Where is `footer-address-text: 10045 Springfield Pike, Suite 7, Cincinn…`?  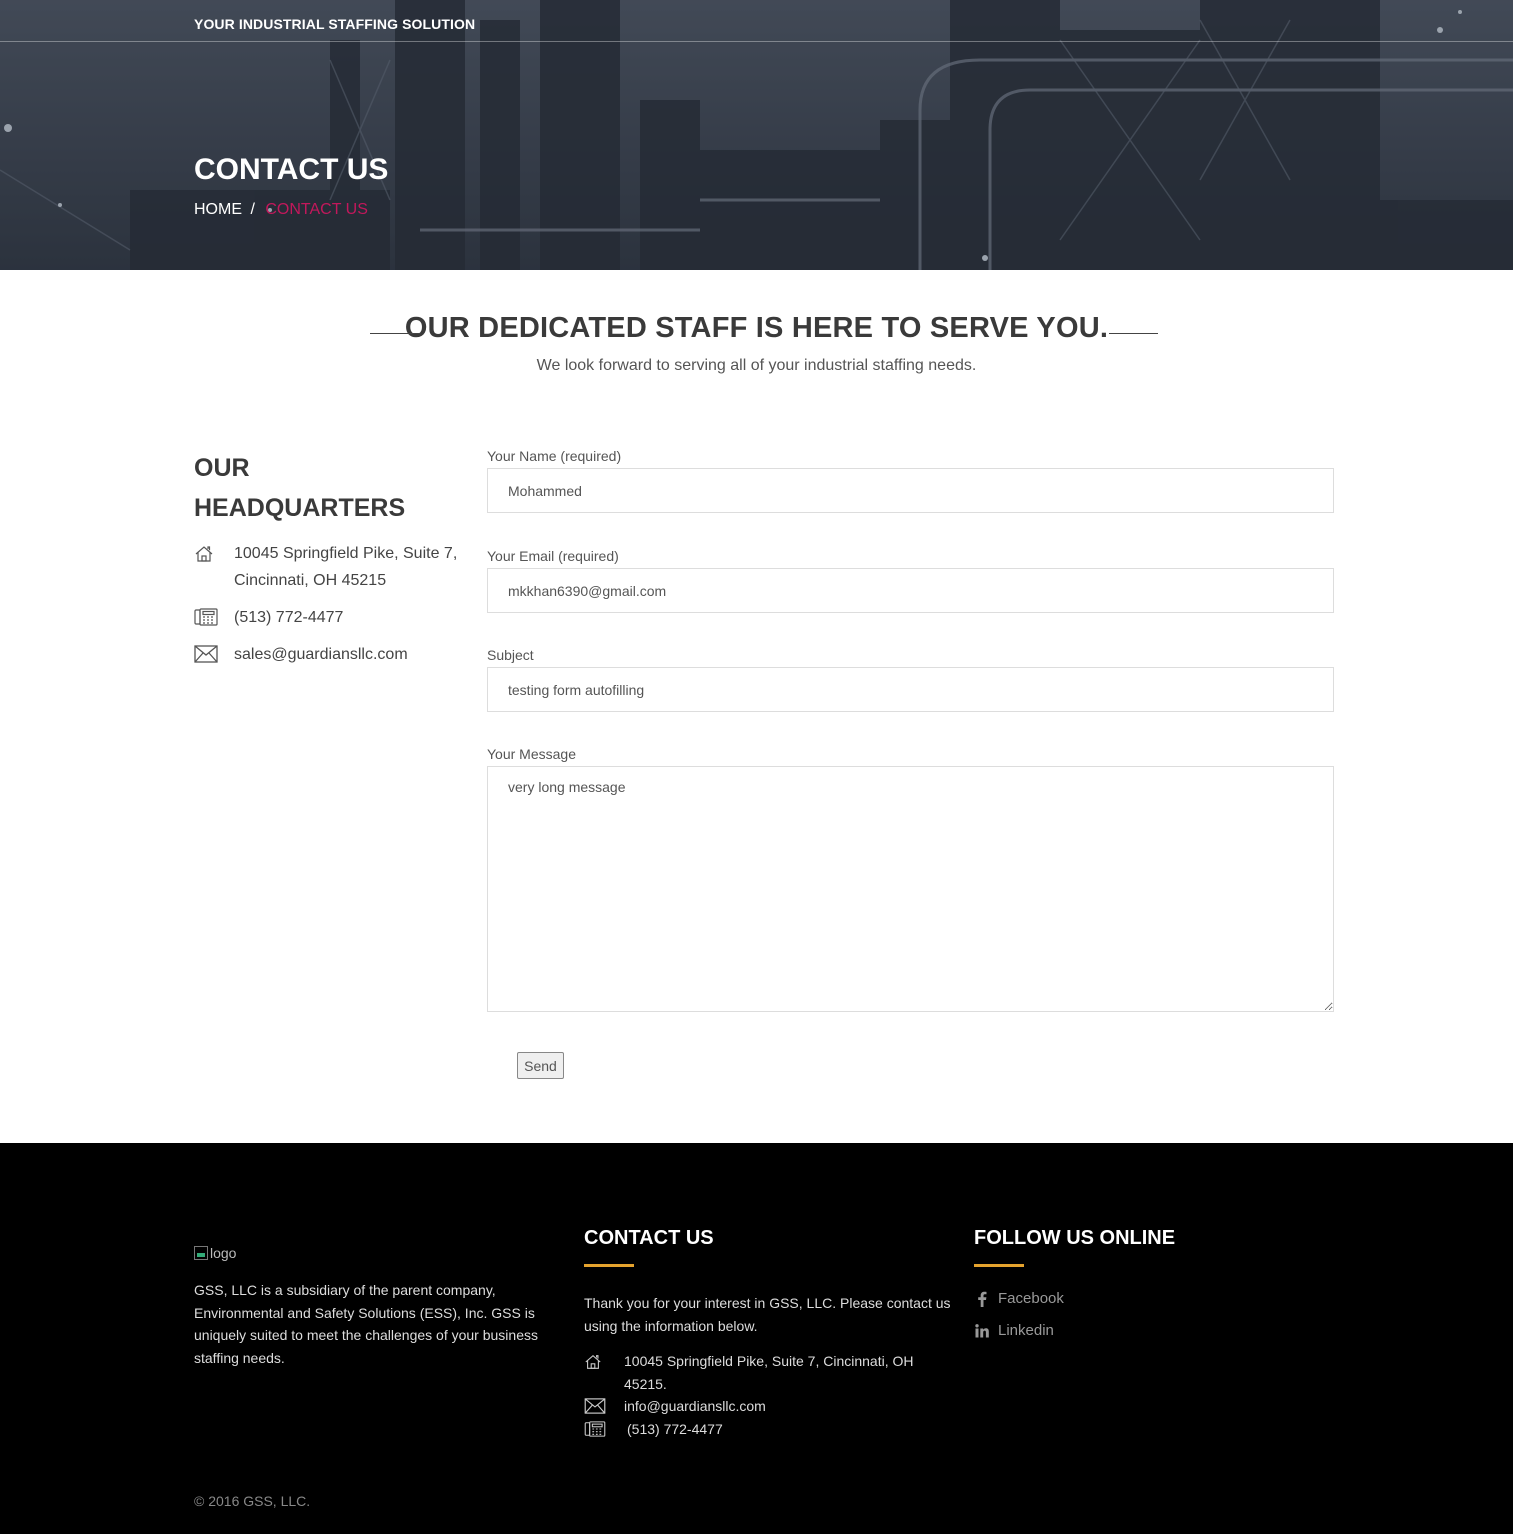
footer-address-text: 10045 Springfield Pike, Suite 7, Cincinn… is located at coordinates (769, 1372).